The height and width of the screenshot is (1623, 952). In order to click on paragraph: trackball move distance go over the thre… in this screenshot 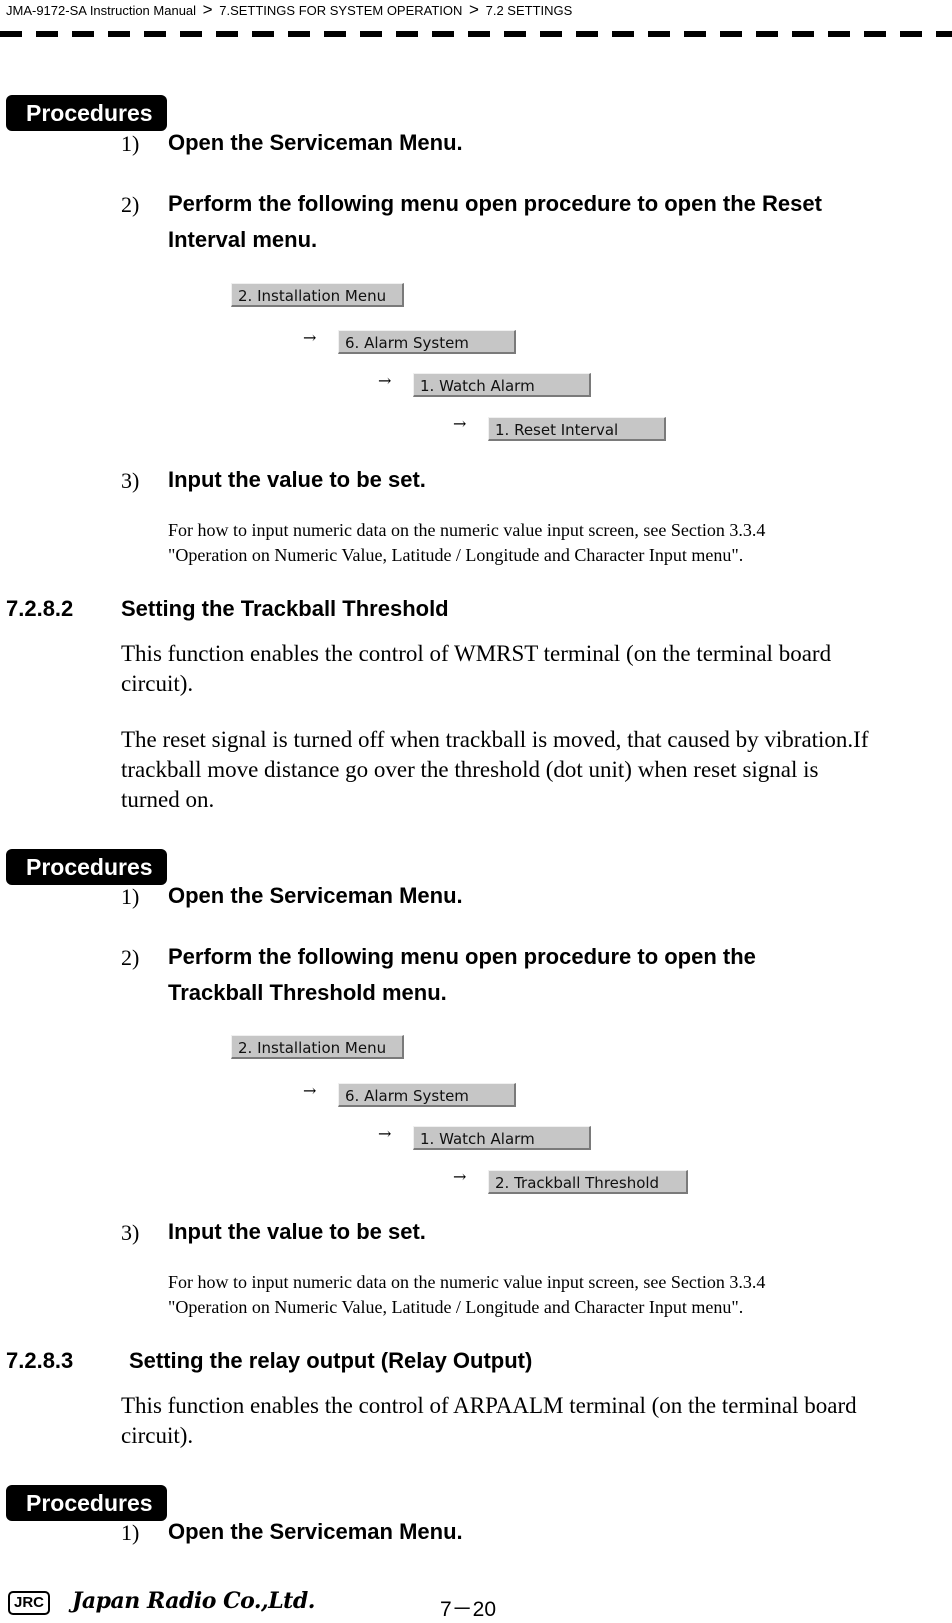, I will do `click(470, 769)`.